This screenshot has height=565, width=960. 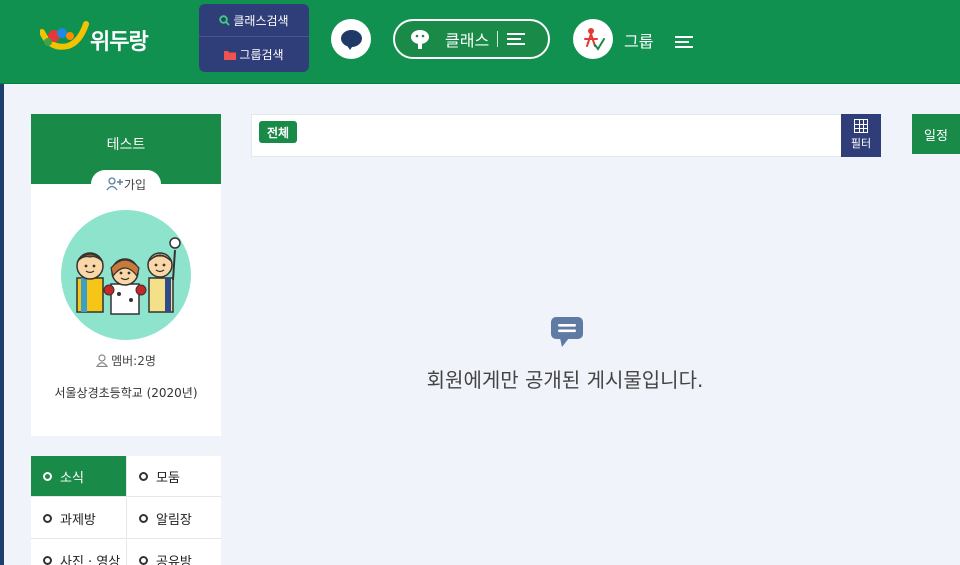 What do you see at coordinates (566, 135) in the screenshot?
I see `filter-bar: 전체 필터` at bounding box center [566, 135].